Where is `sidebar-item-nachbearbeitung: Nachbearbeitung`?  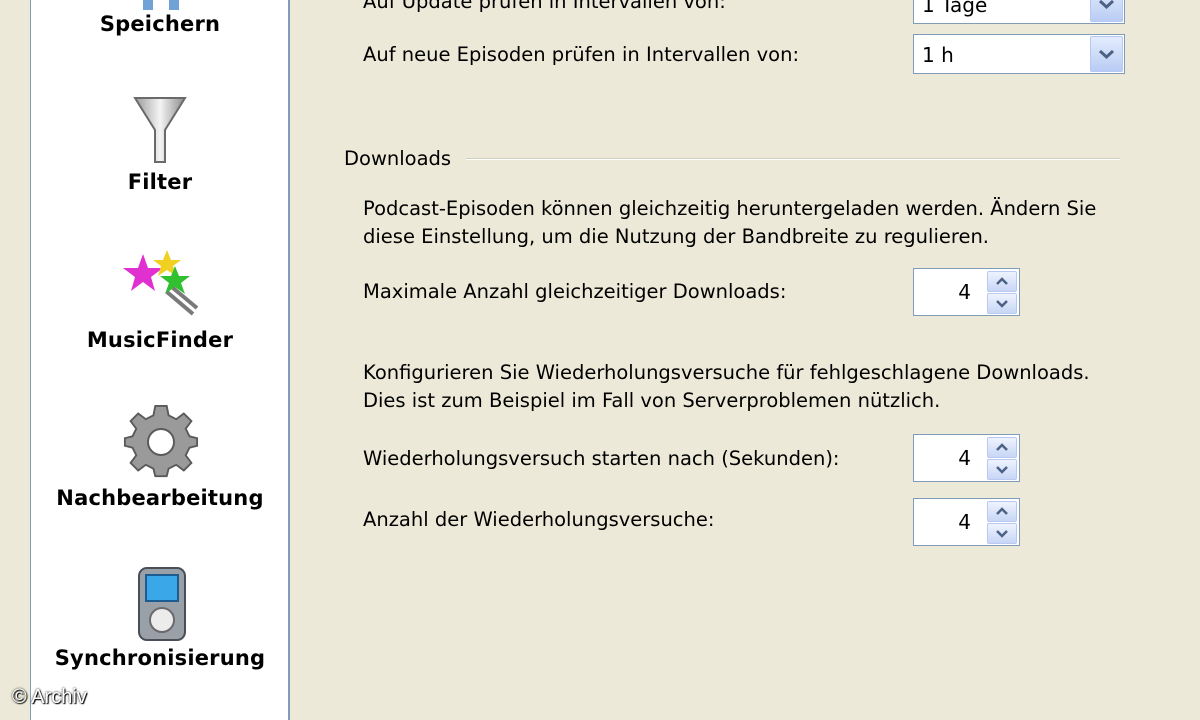
sidebar-item-nachbearbeitung: Nachbearbeitung is located at coordinates (160, 462).